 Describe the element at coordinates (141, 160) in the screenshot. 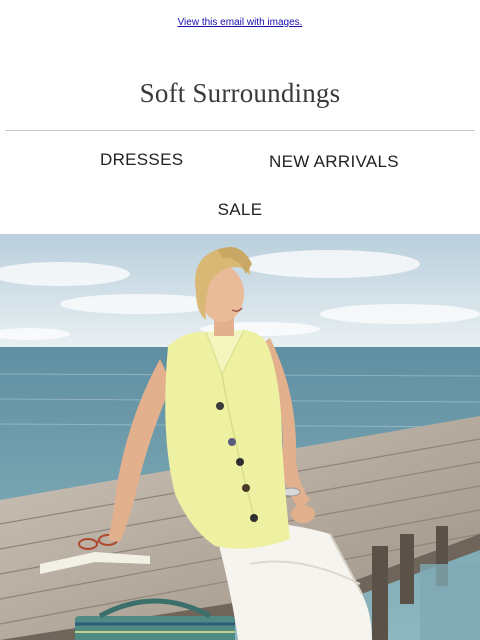

I see `nav-link-dresses: DRESSES` at that location.